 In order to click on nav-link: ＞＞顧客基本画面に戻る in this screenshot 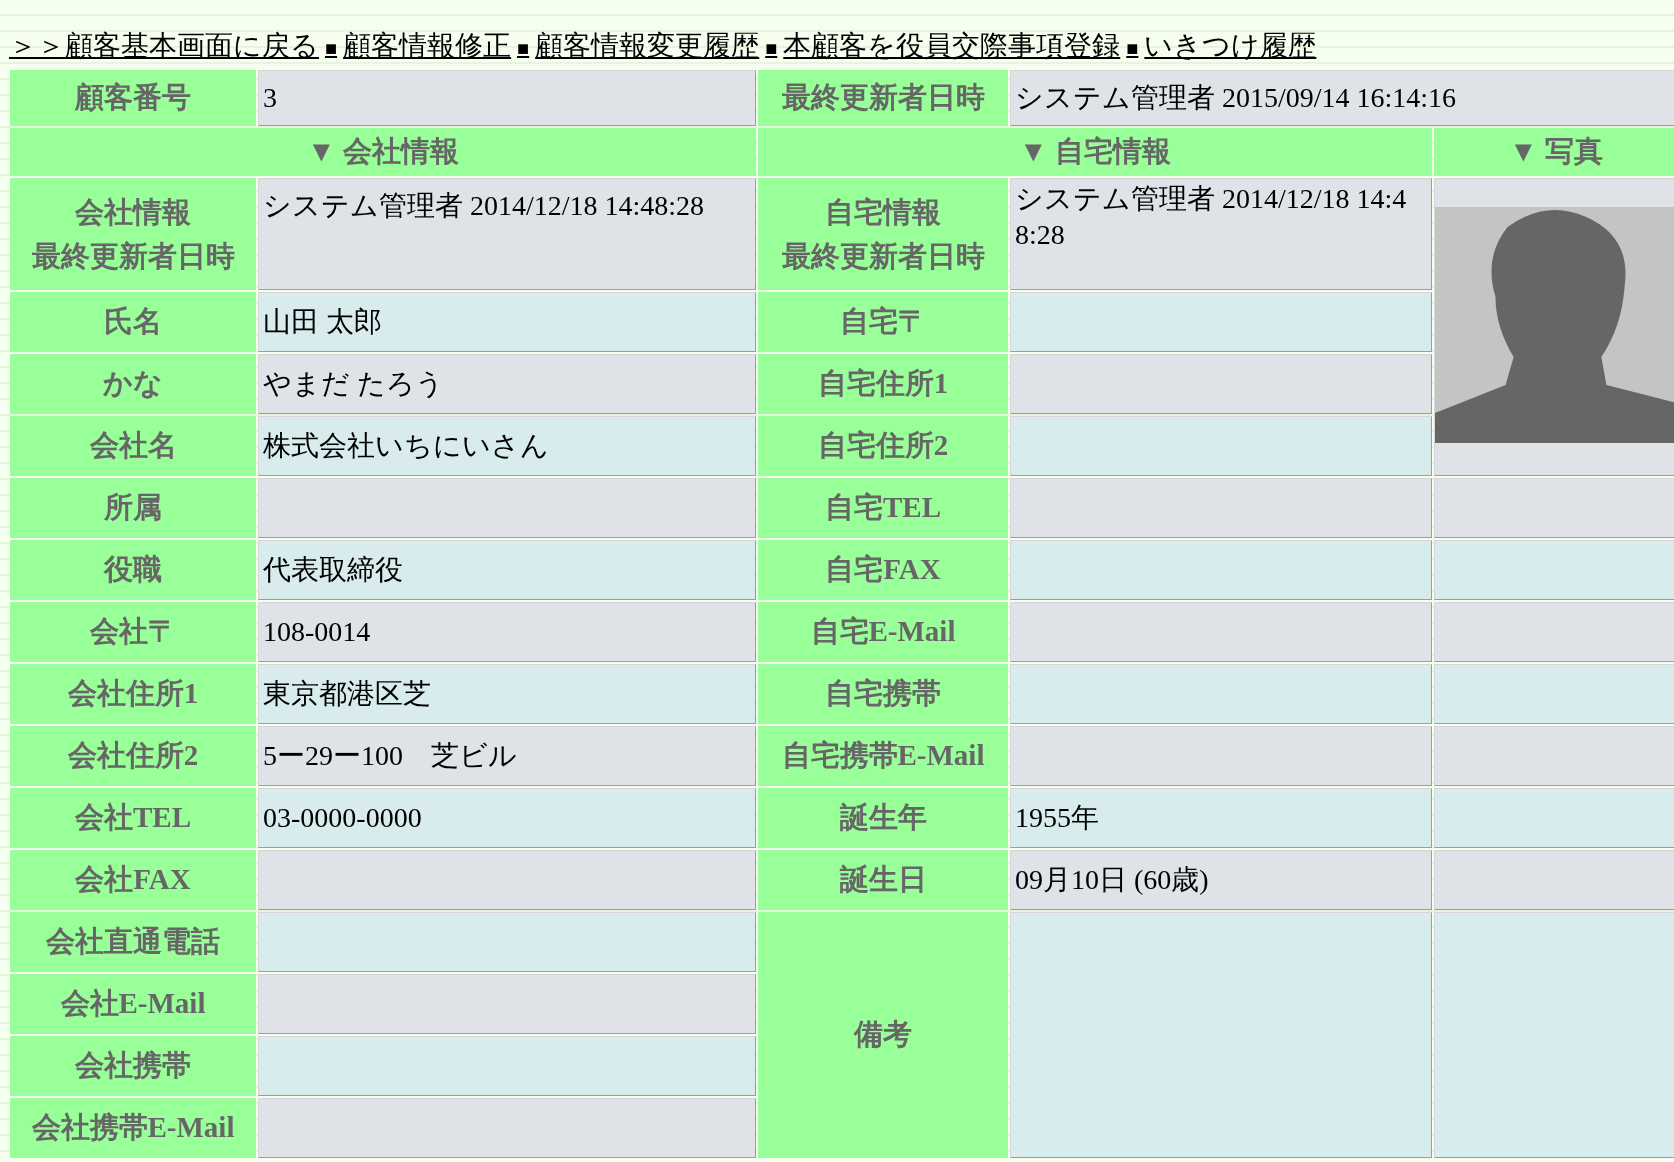, I will do `click(164, 45)`.